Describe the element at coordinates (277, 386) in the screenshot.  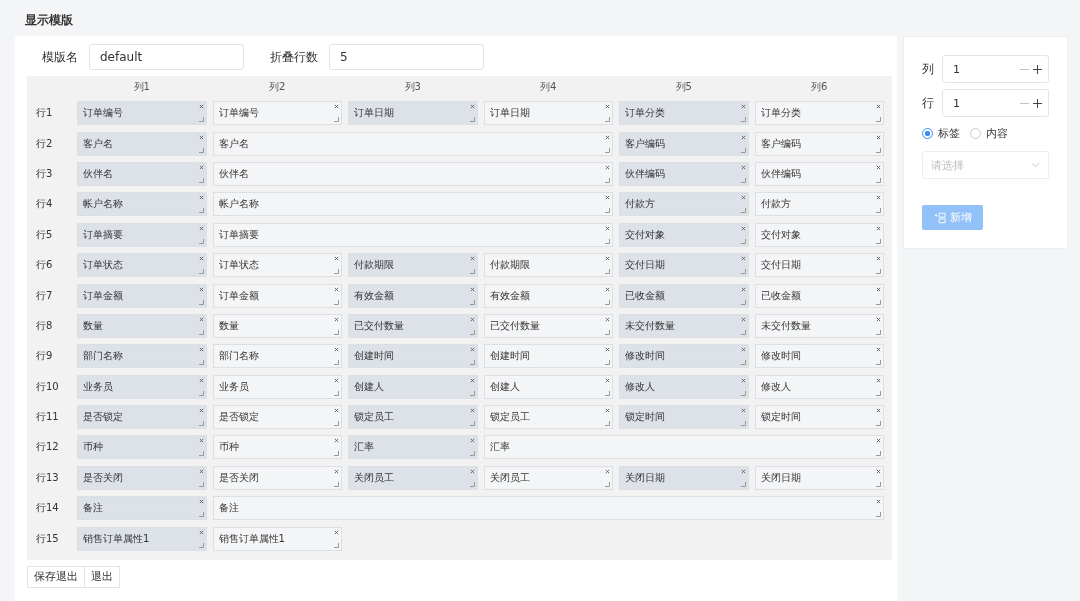
I see `content-cell: 业务员` at that location.